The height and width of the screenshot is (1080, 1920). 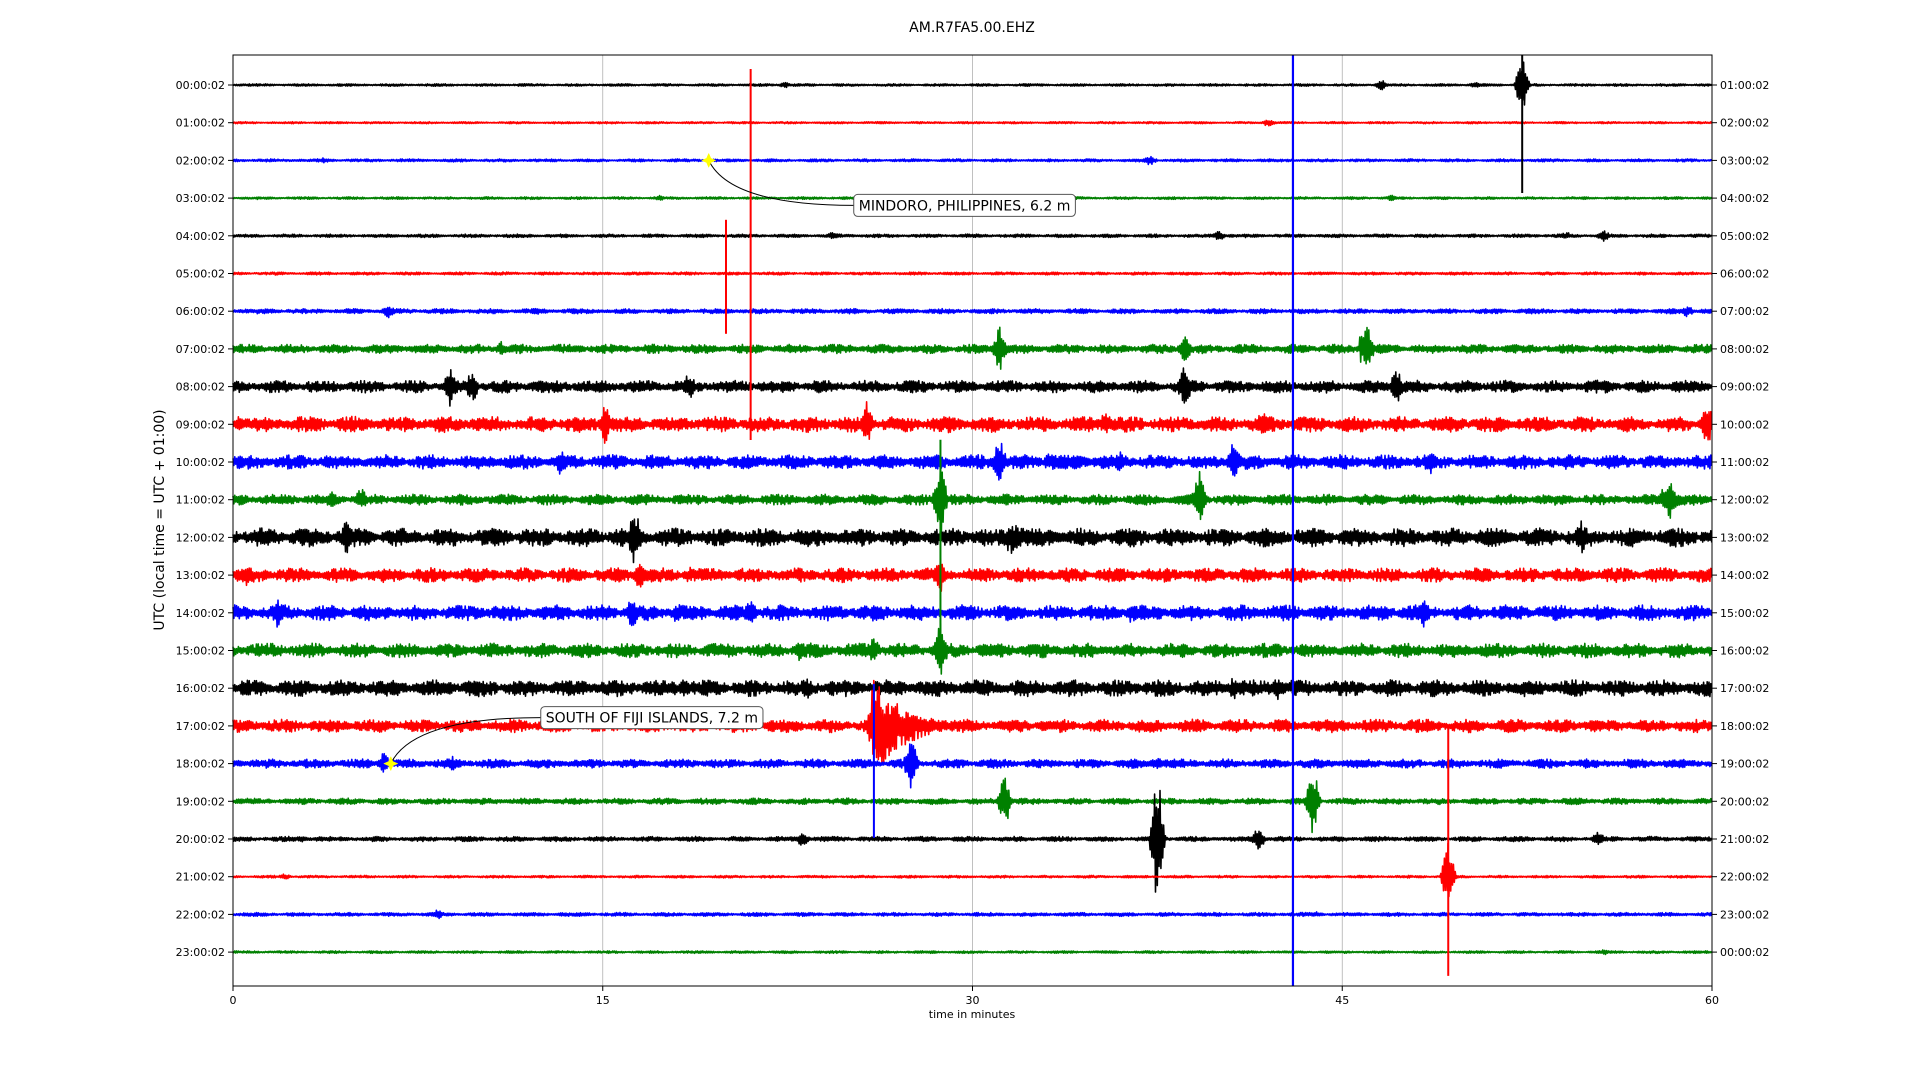 What do you see at coordinates (1744, 651) in the screenshot?
I see `y-tick-right-label: 16:00:02` at bounding box center [1744, 651].